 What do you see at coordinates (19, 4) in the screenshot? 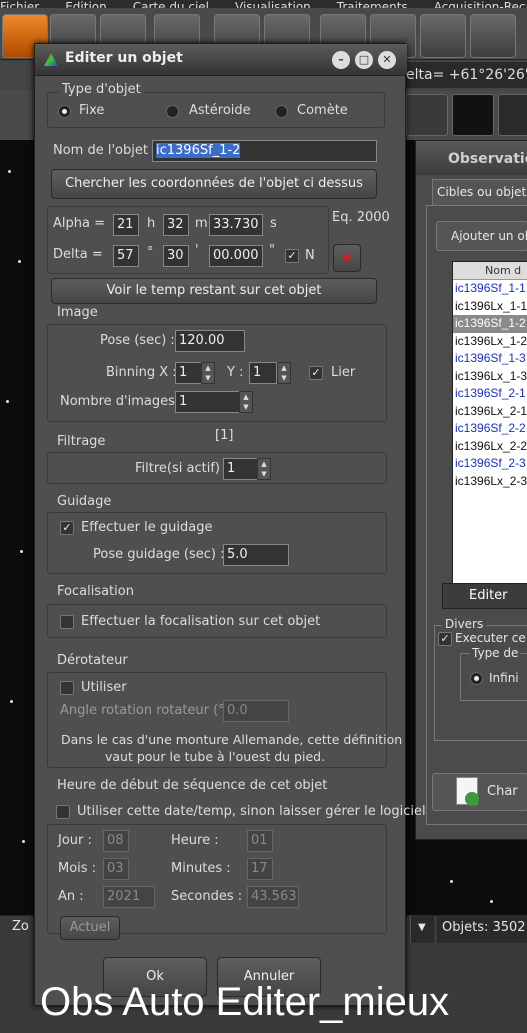
I see `menu-fichier: Fichier` at bounding box center [19, 4].